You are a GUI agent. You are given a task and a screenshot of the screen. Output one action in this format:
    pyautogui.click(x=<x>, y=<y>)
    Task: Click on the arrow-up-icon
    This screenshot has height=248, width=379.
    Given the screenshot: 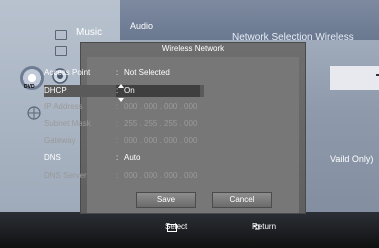 What is the action you would take?
    pyautogui.click(x=121, y=86)
    